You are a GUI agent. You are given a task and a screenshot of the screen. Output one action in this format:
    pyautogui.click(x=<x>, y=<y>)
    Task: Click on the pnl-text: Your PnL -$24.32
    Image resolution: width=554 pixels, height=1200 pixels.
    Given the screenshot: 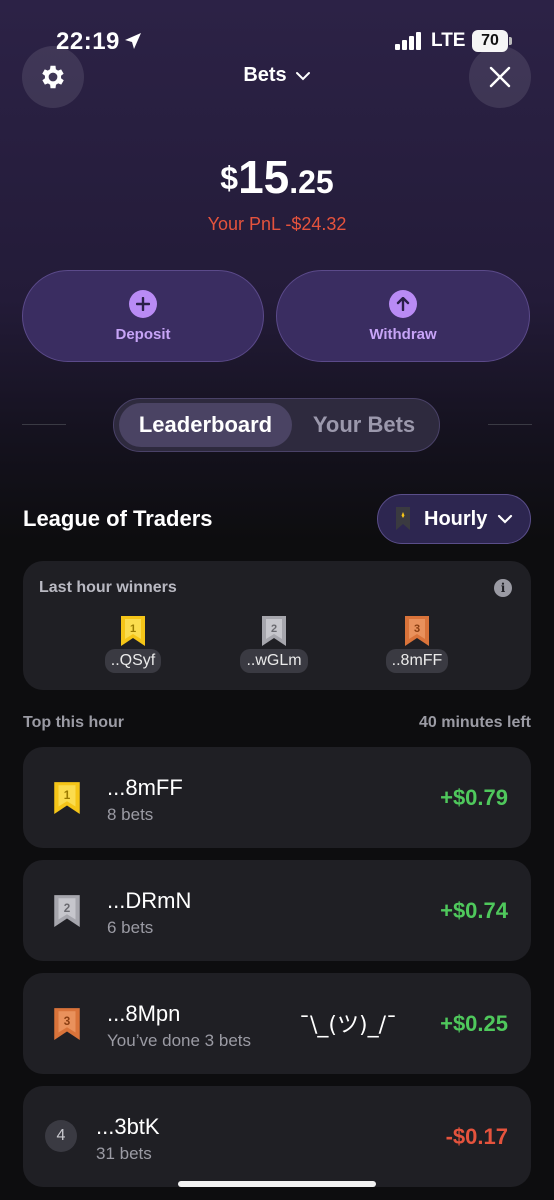 What is the action you would take?
    pyautogui.click(x=277, y=224)
    